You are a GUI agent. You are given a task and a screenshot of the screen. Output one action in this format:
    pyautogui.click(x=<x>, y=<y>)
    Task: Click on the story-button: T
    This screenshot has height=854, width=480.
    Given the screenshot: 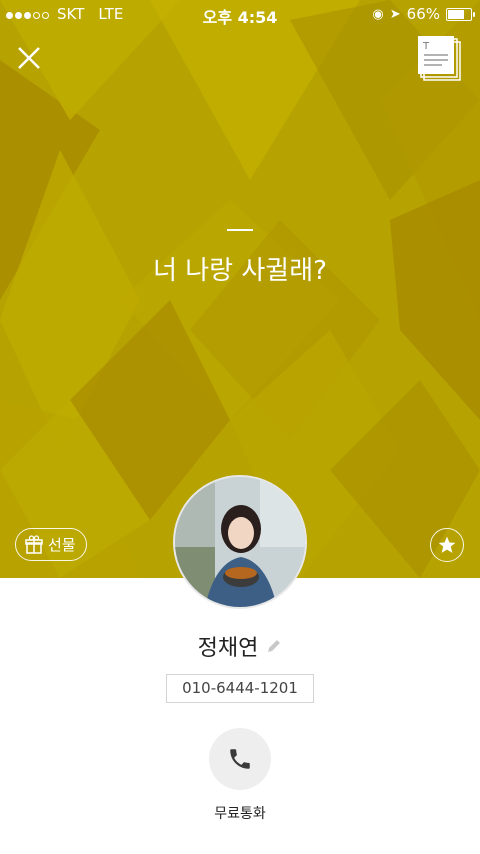 What is the action you would take?
    pyautogui.click(x=440, y=60)
    